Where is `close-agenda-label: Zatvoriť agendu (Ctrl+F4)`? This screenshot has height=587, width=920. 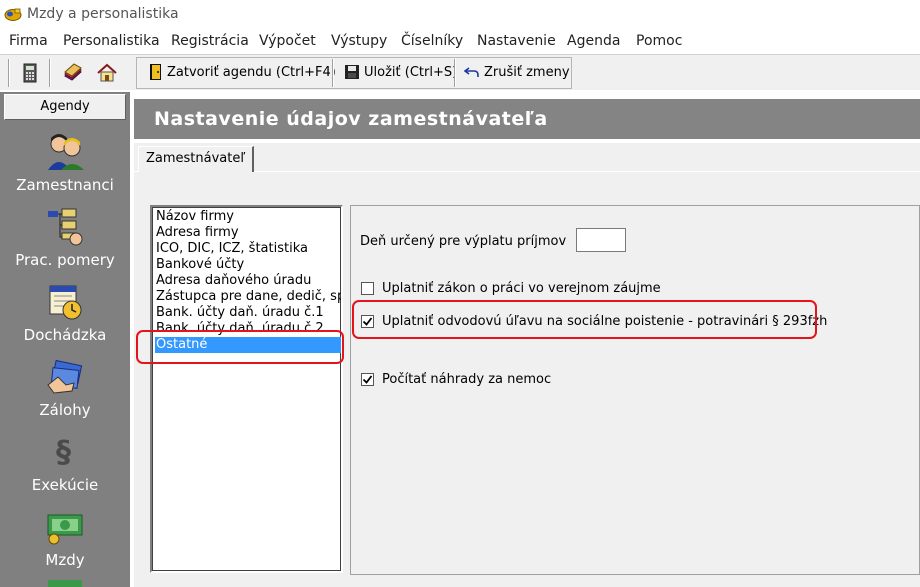 close-agenda-label: Zatvoriť agendu (Ctrl+F4) is located at coordinates (251, 72).